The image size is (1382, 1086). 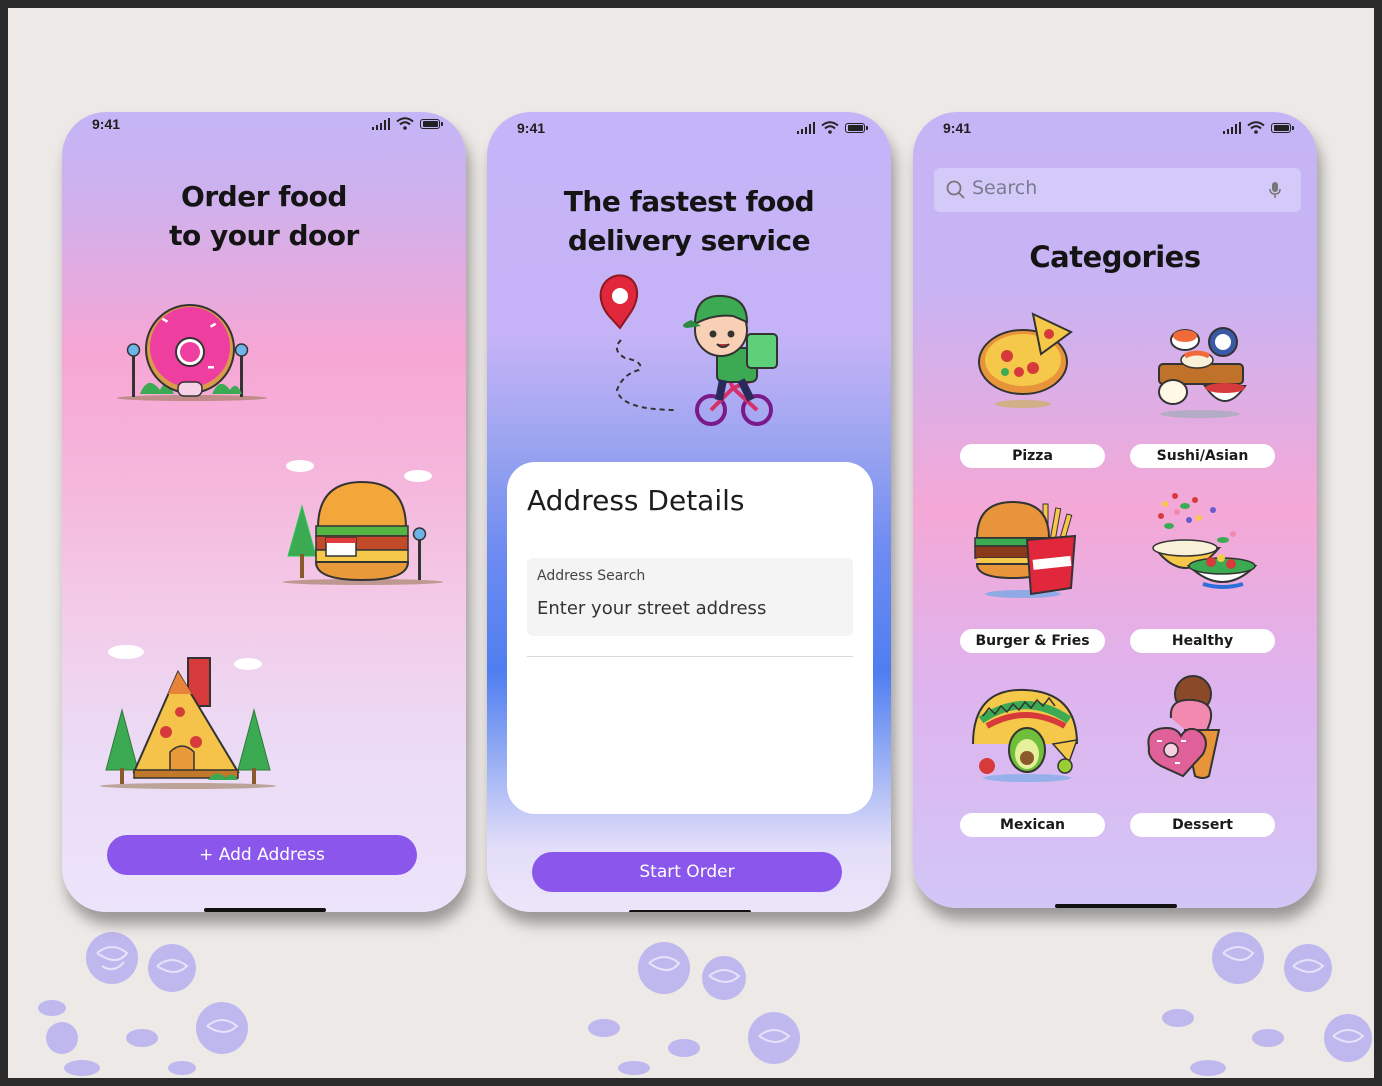 I want to click on pizza-house-illustration, so click(x=188, y=717).